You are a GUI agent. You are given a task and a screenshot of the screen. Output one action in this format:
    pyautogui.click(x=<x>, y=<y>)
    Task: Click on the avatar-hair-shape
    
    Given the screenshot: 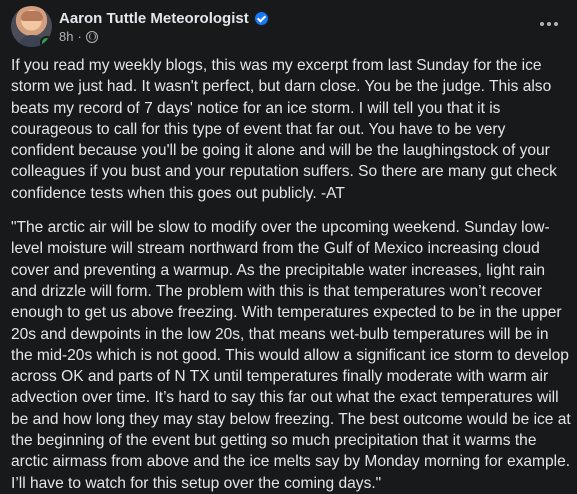 What is the action you would take?
    pyautogui.click(x=32, y=16)
    